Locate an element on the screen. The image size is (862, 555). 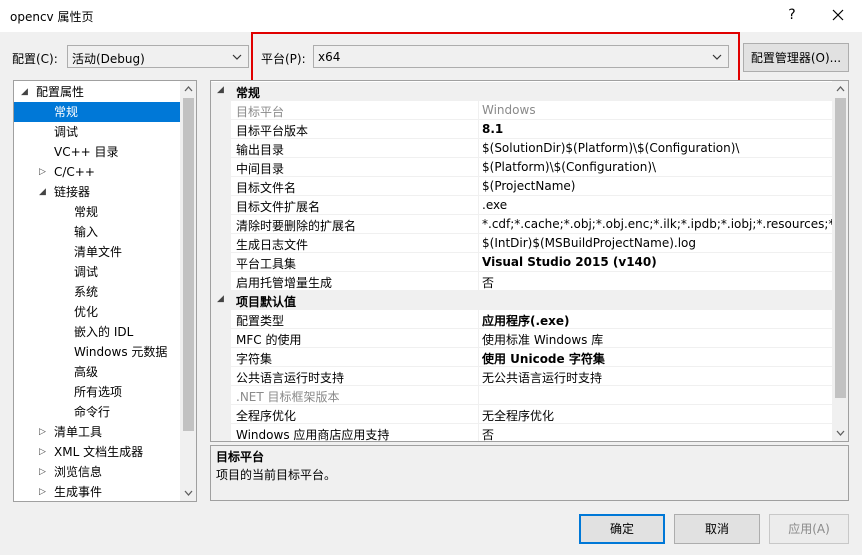
tree-scrollbar is located at coordinates (188, 291).